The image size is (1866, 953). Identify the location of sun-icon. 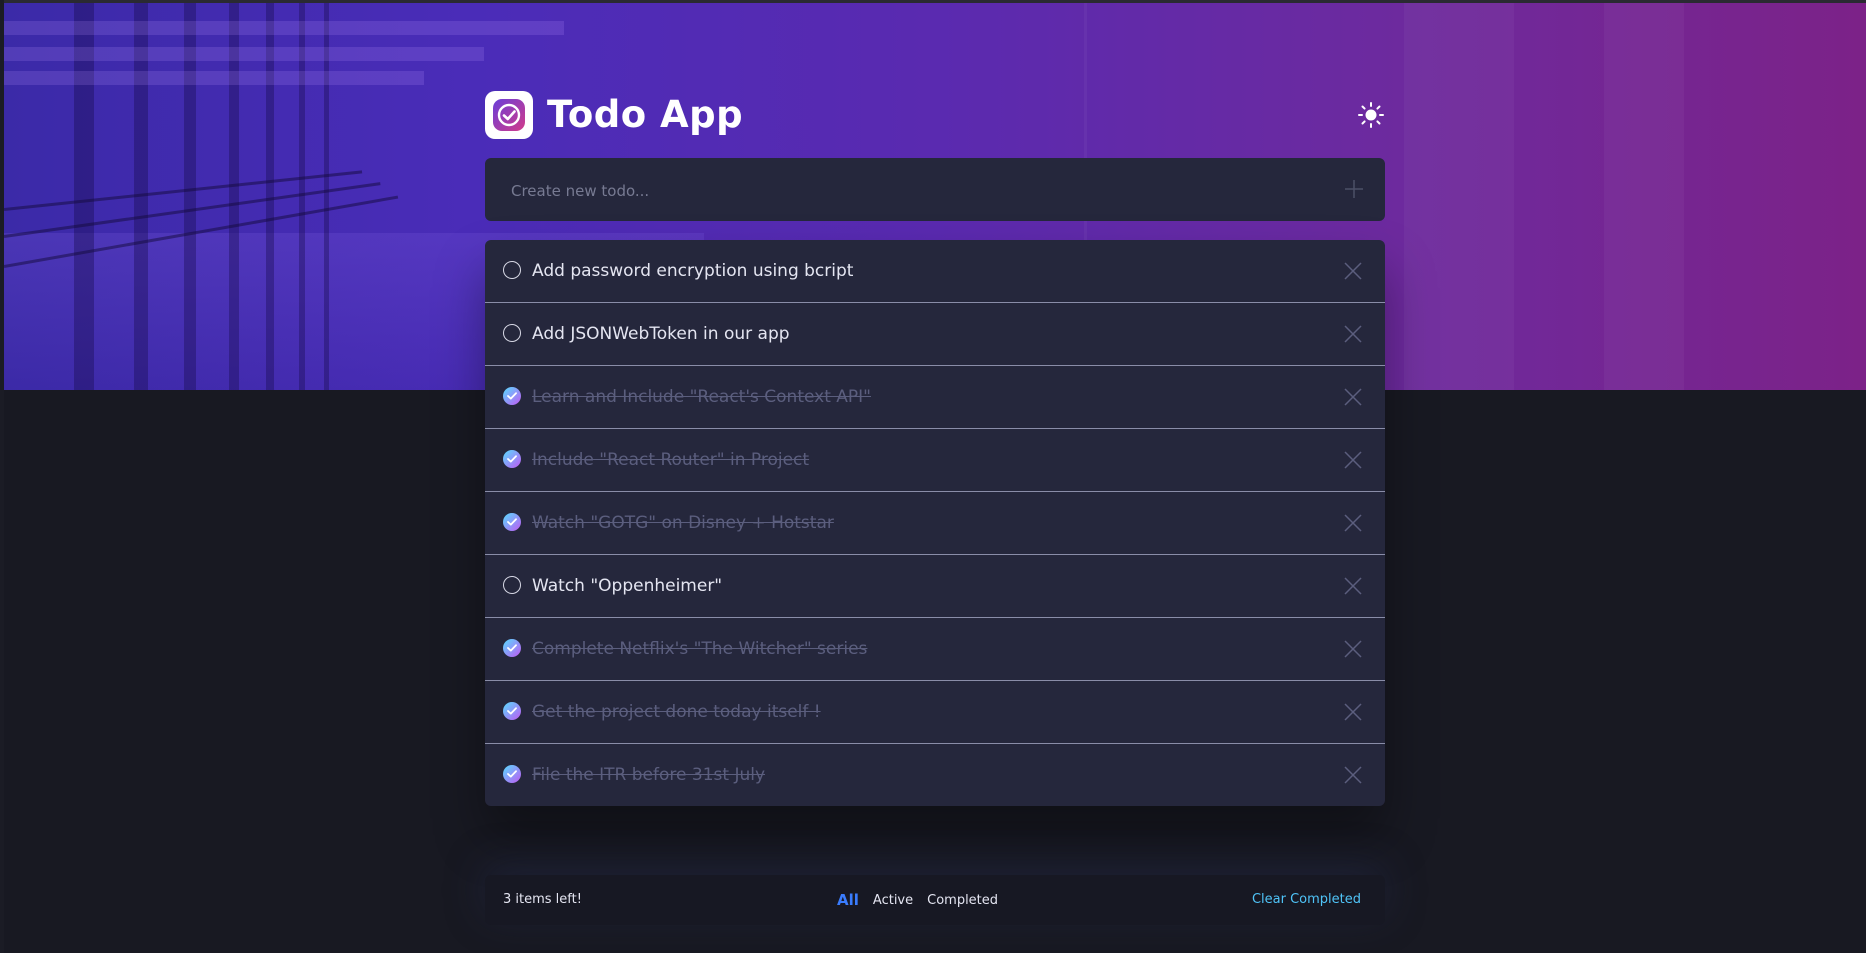
(1371, 115).